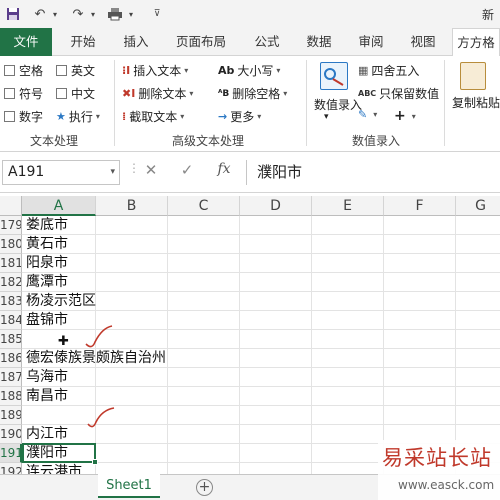 Image resolution: width=500 pixels, height=500 pixels. What do you see at coordinates (155, 70) in the screenshot?
I see `insert-text-button: ⁝I 插入文本 ▾` at bounding box center [155, 70].